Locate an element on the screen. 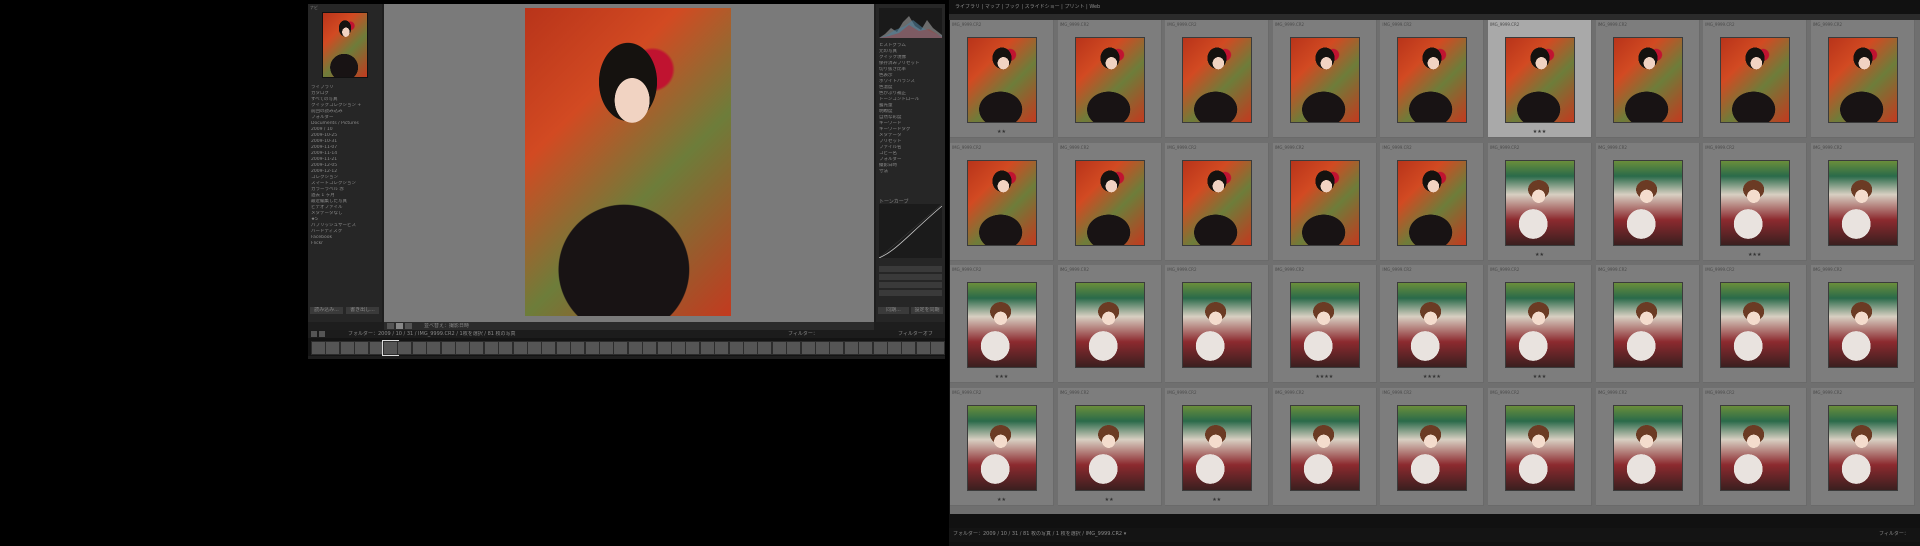 This screenshot has height=546, width=1920. right-panel-item: キーワード is located at coordinates (910, 123).